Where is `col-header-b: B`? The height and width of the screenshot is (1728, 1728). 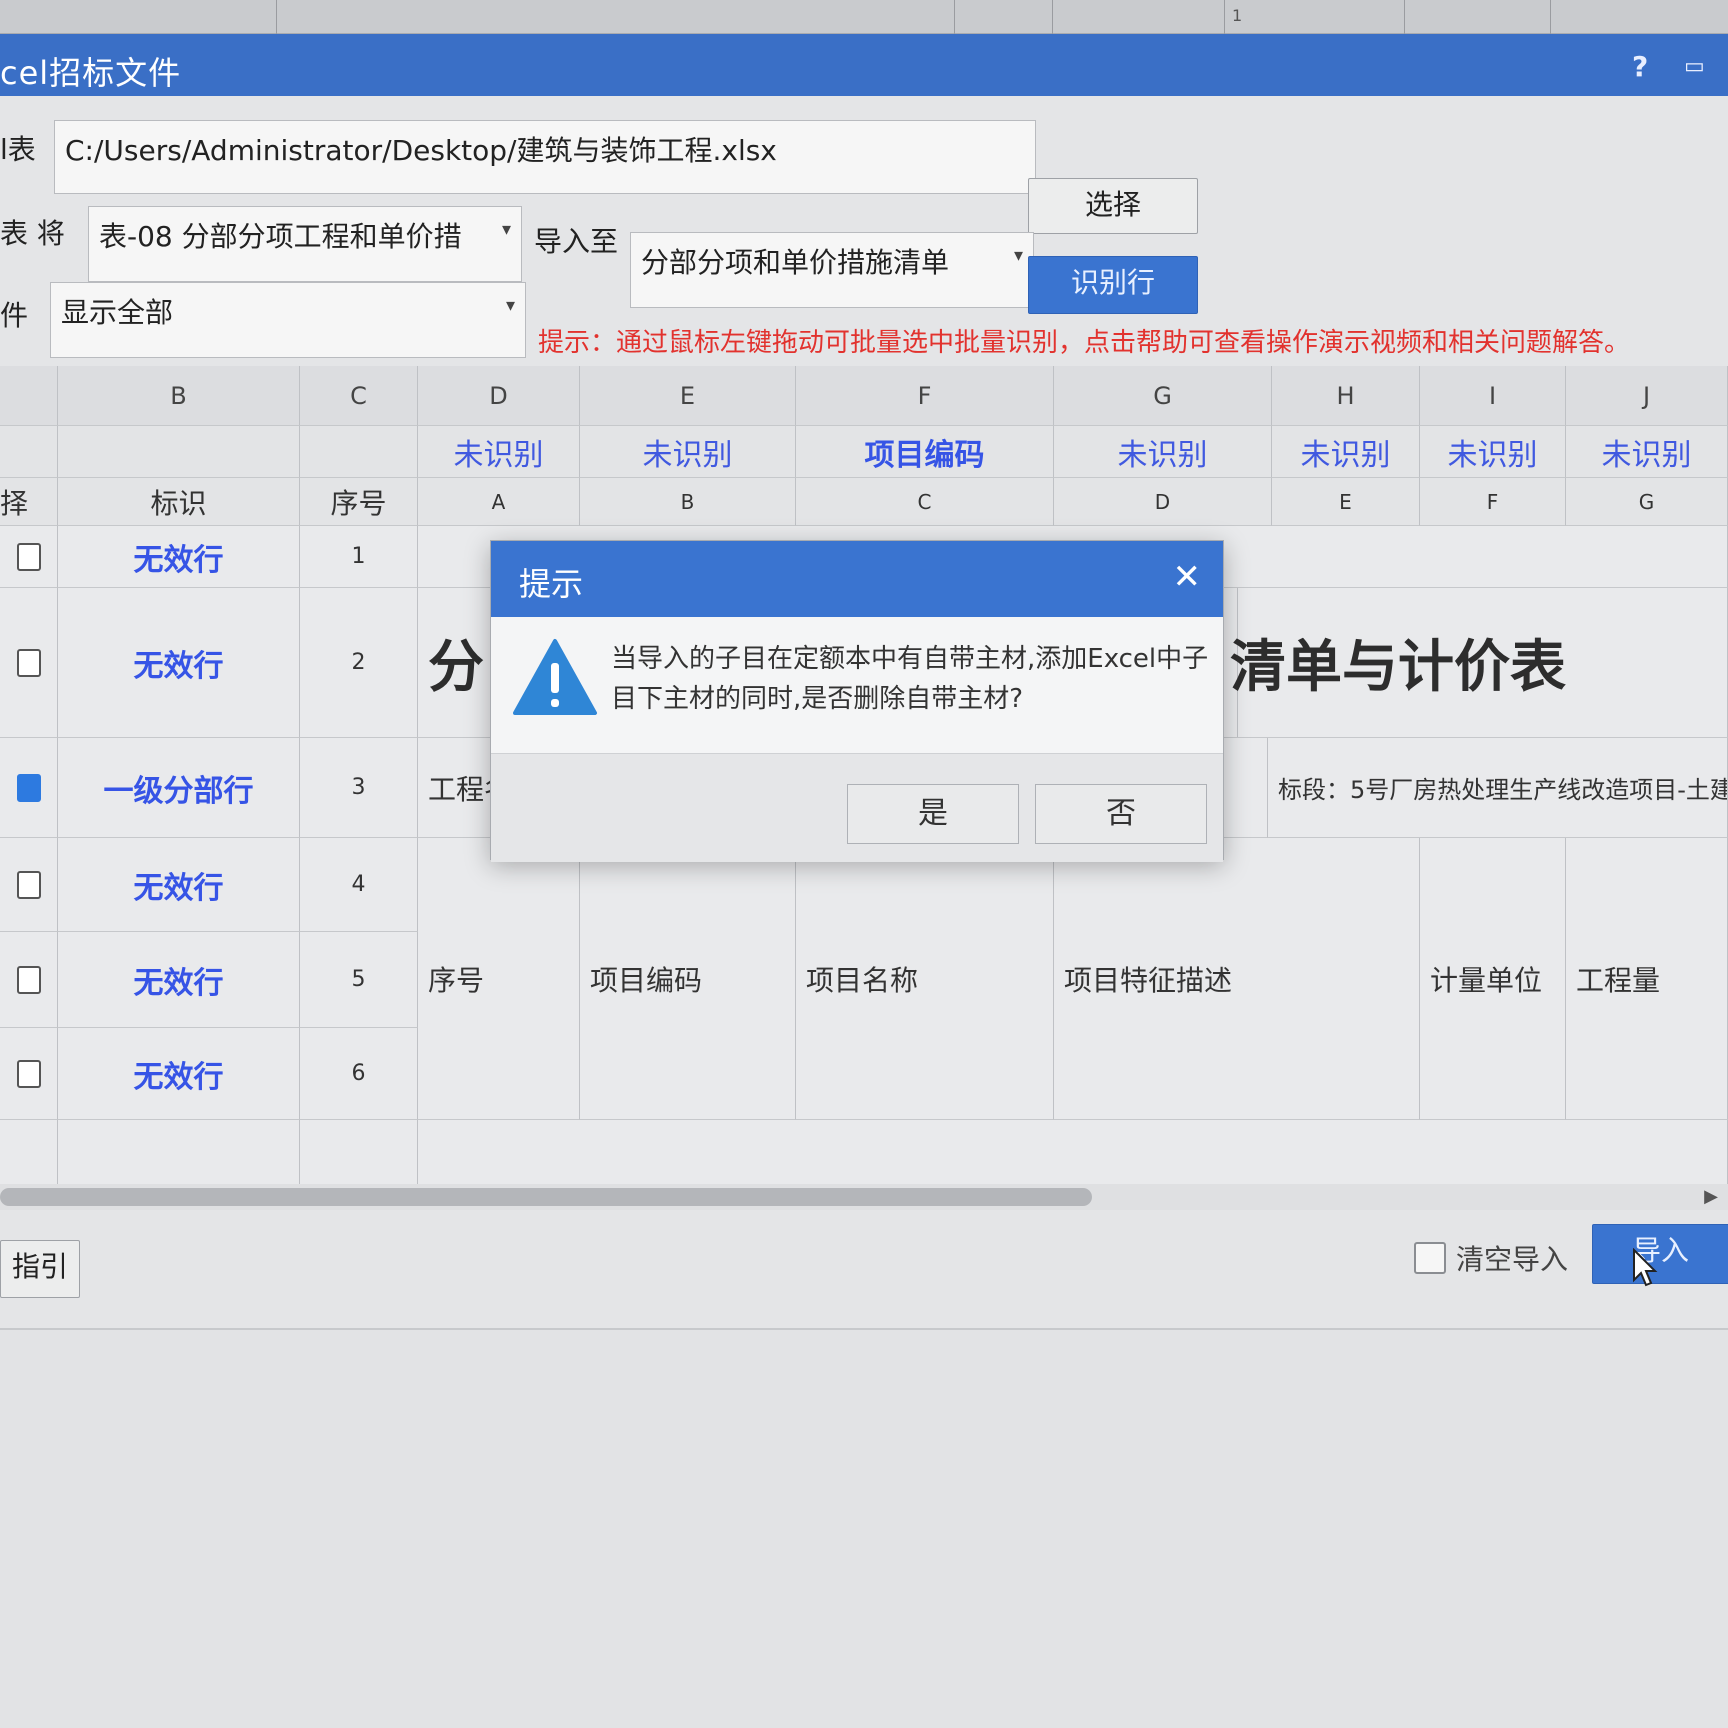
col-header-b: B is located at coordinates (179, 396).